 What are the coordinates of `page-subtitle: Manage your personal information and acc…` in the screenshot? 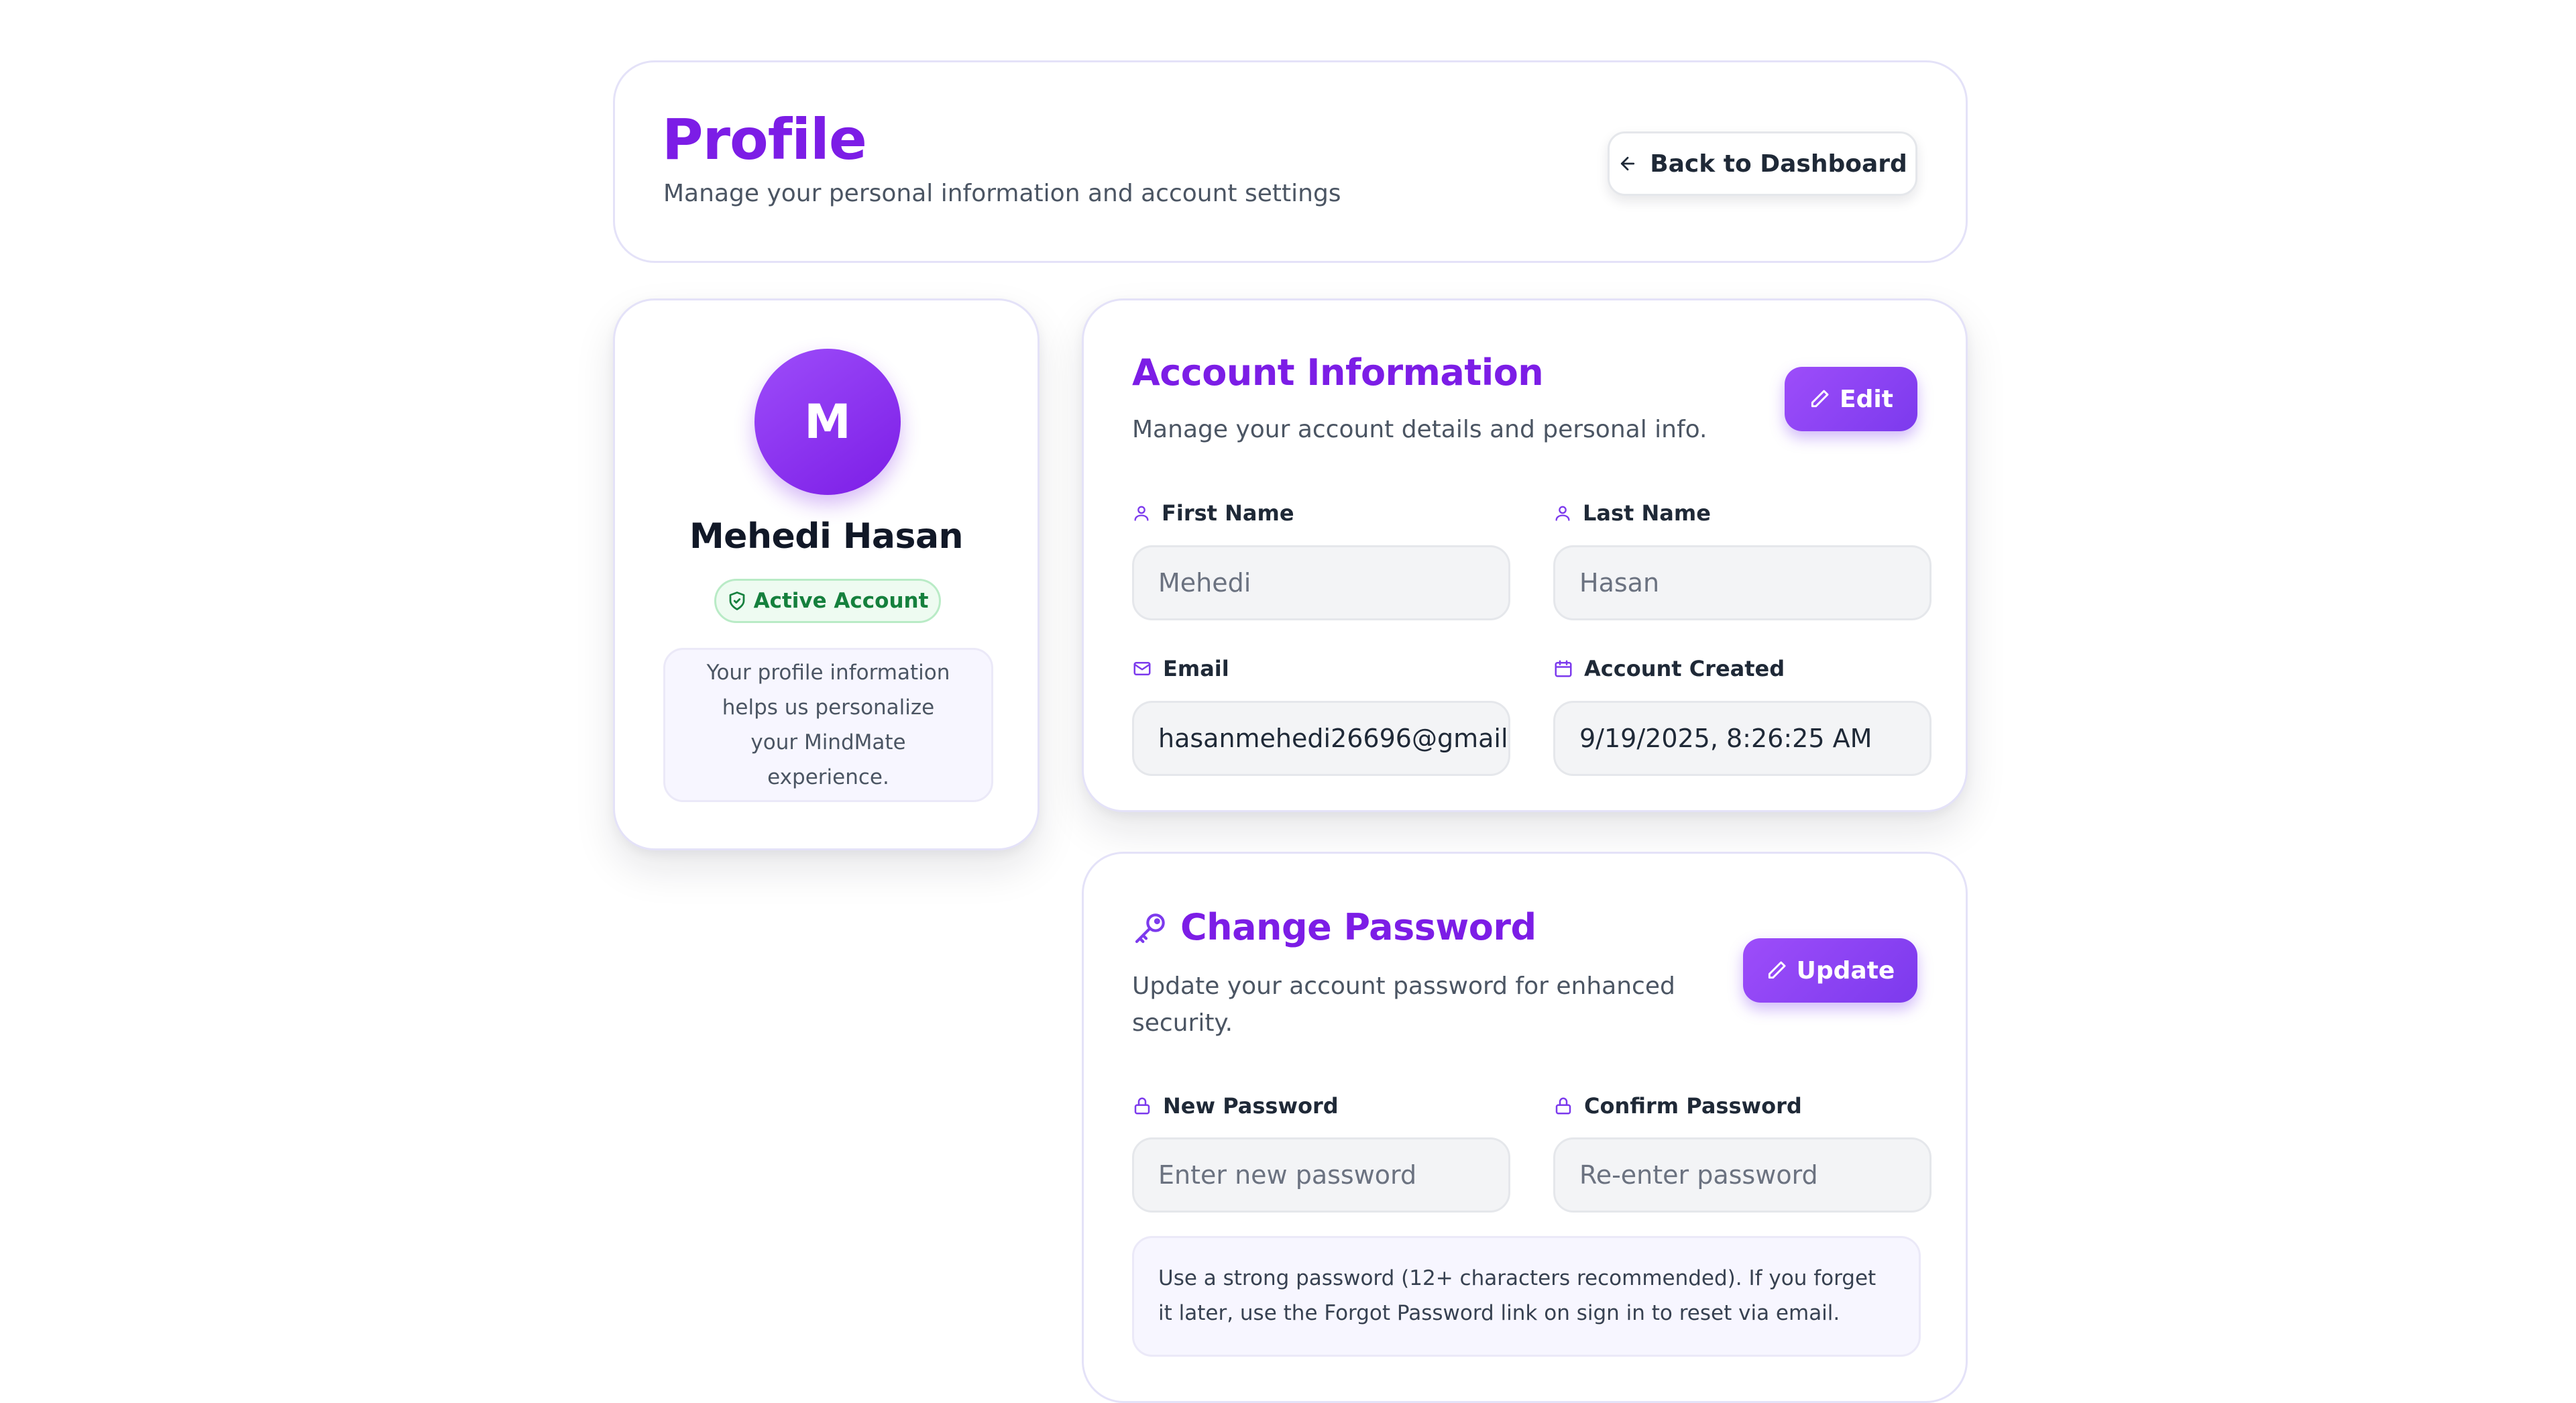 It's located at (1002, 194).